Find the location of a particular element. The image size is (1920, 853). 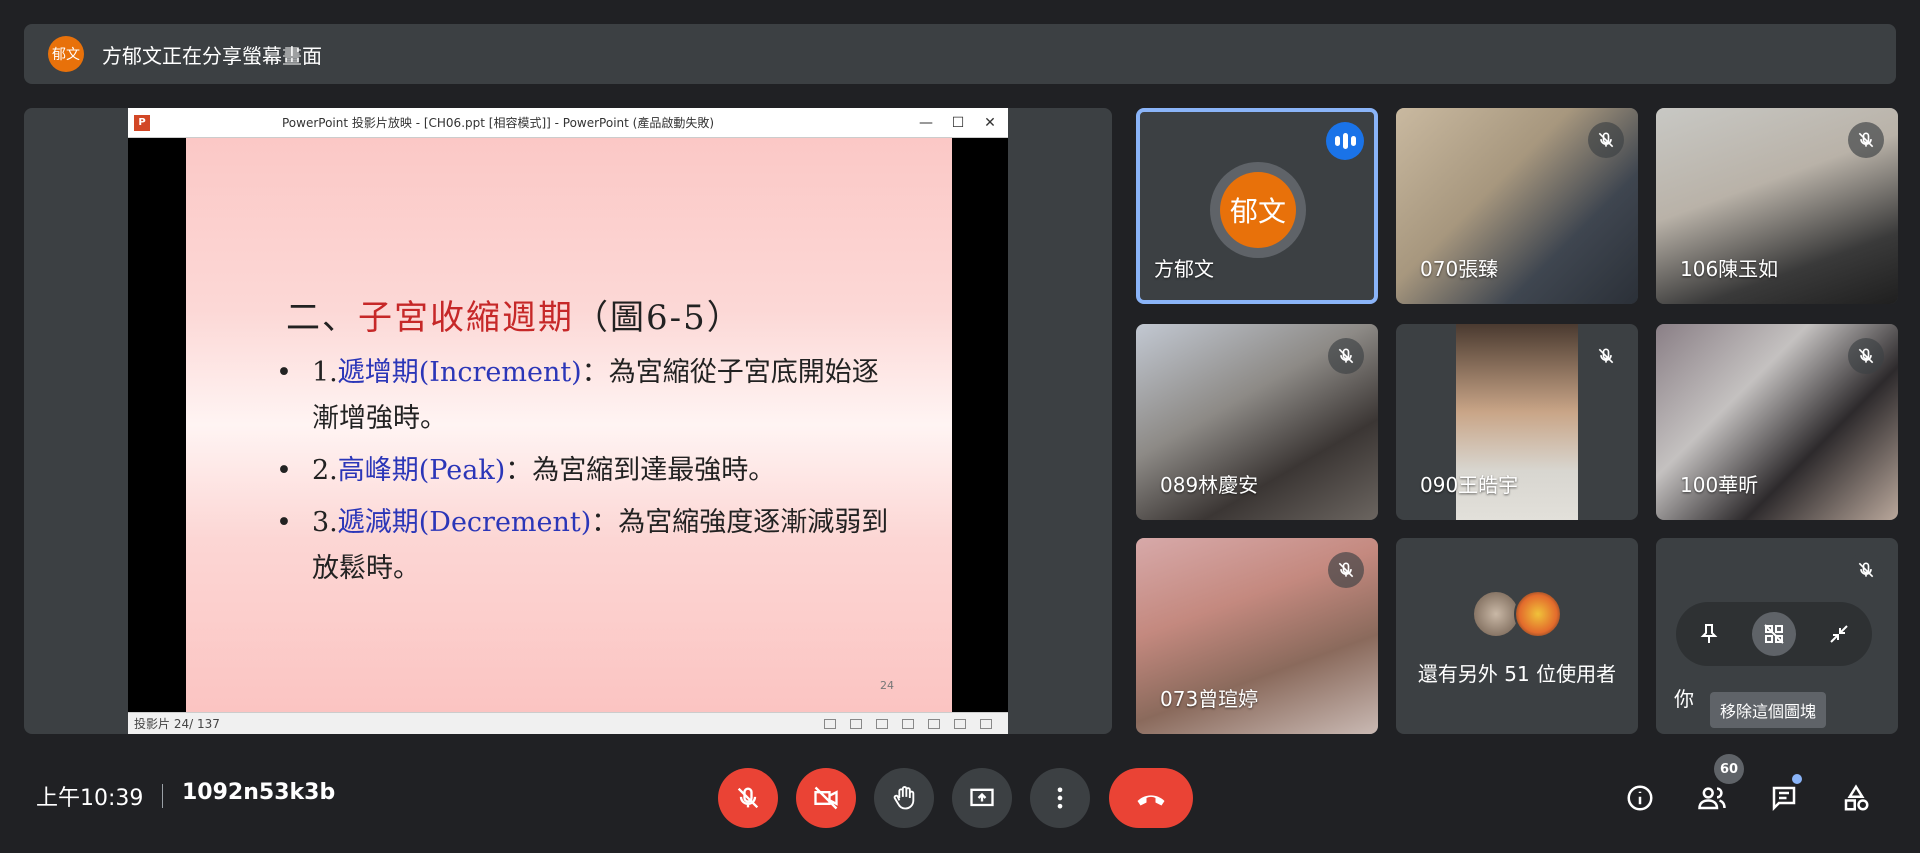

others-count-label: 還有另外 51 位使用者 is located at coordinates (1517, 674).